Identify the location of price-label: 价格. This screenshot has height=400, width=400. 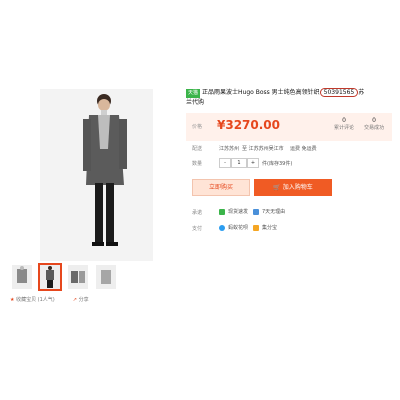
(197, 127).